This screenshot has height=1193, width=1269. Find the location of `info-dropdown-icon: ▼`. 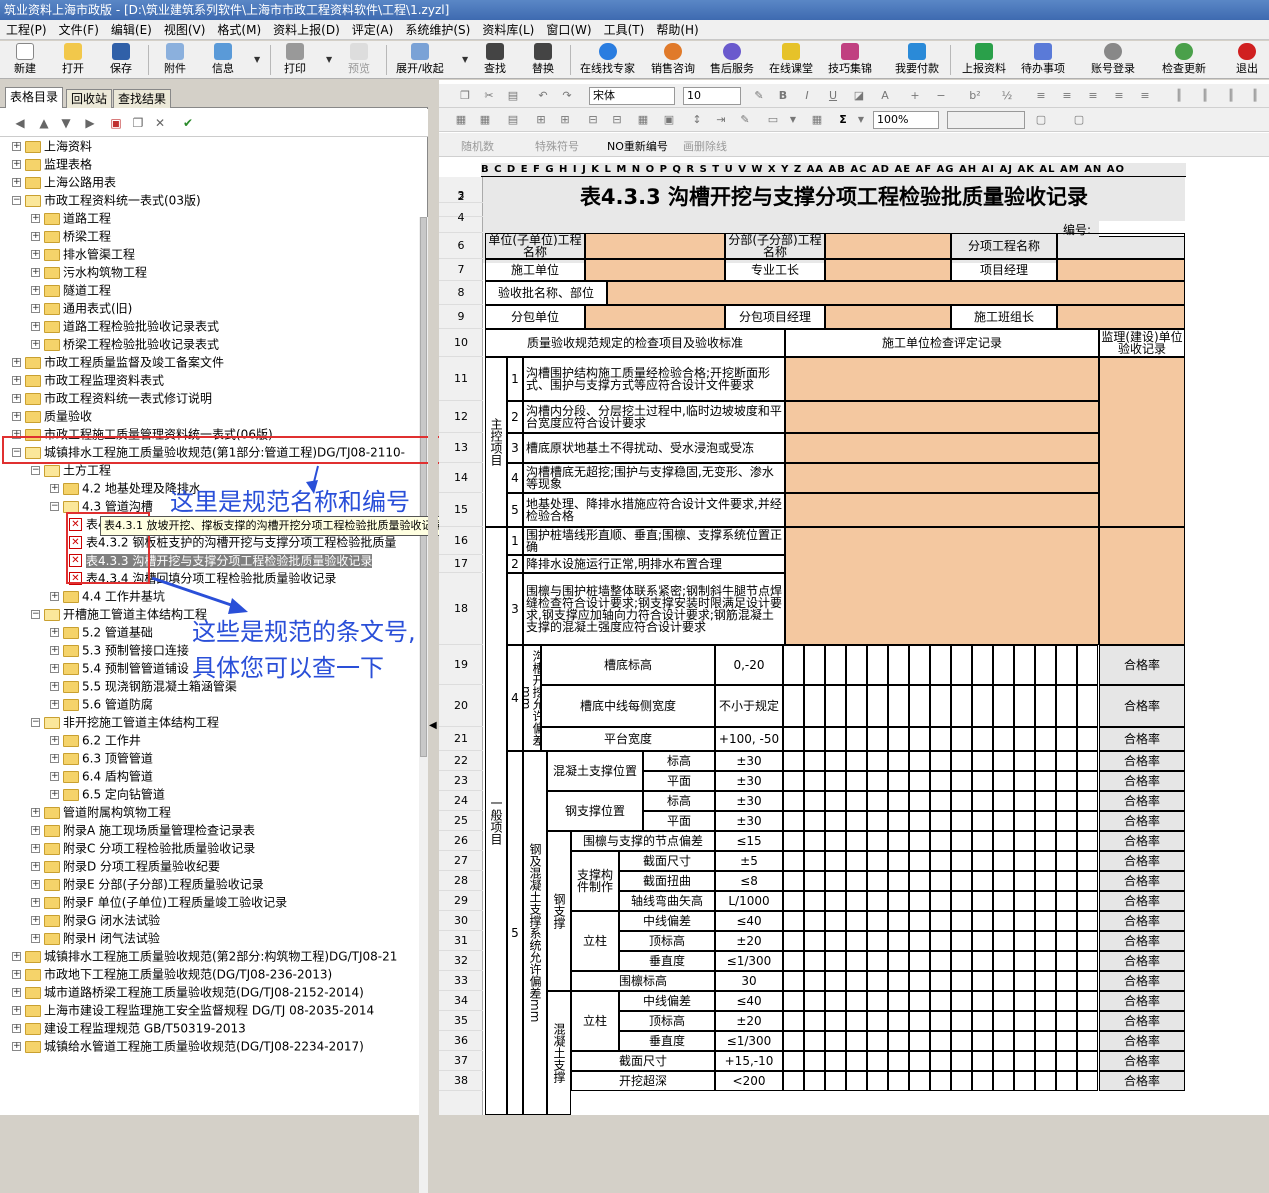

info-dropdown-icon: ▼ is located at coordinates (257, 59).